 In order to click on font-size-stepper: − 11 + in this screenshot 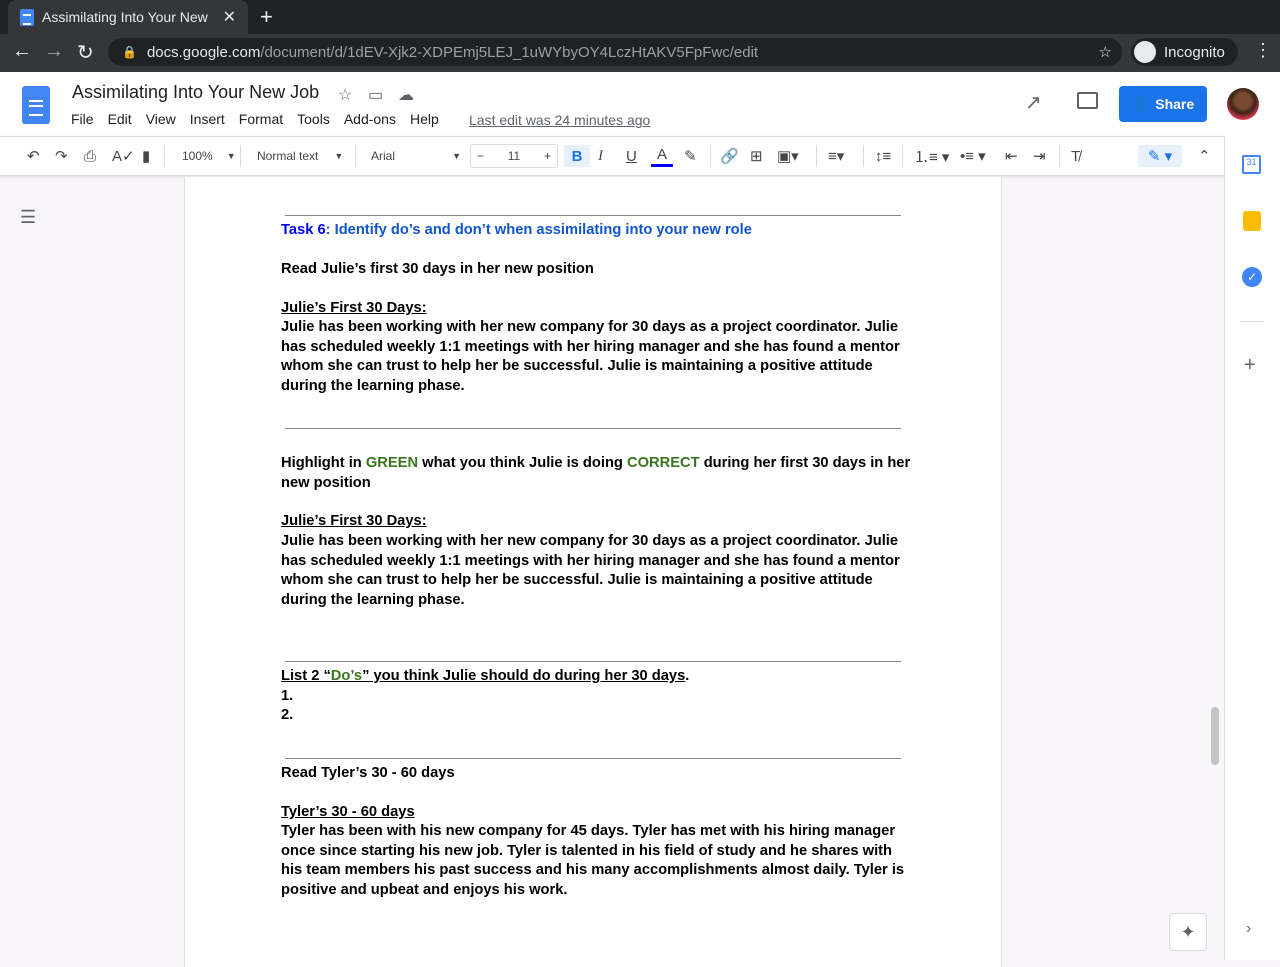, I will do `click(514, 156)`.